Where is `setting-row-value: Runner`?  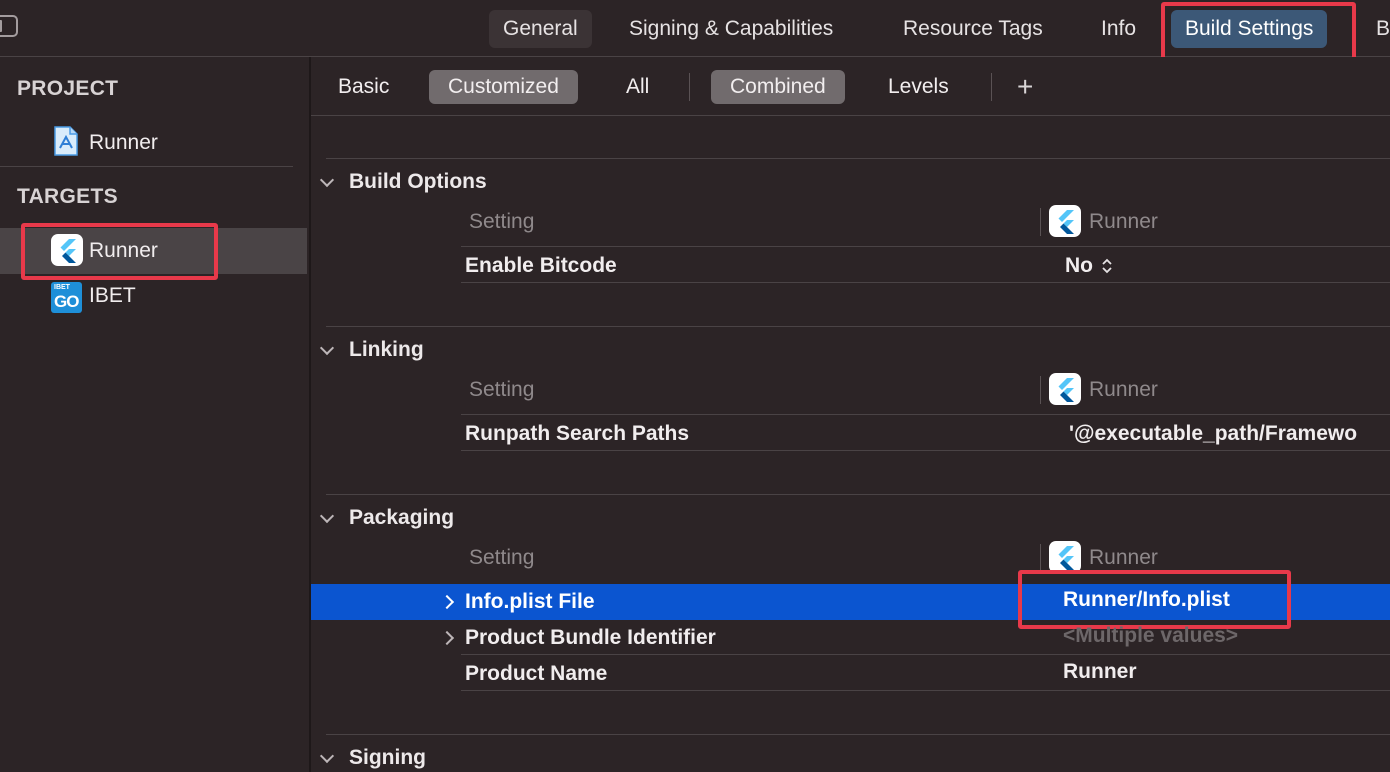
setting-row-value: Runner is located at coordinates (1100, 672).